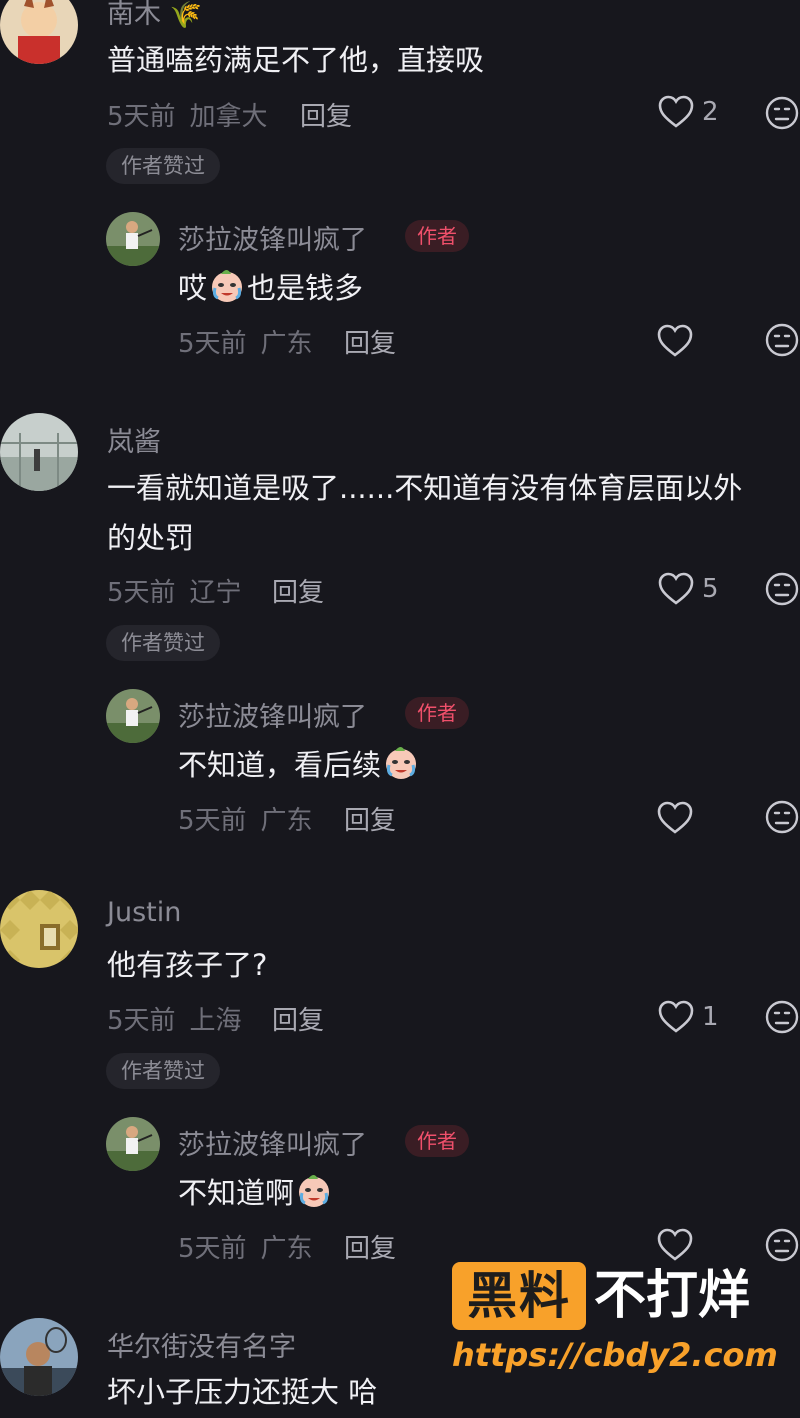  What do you see at coordinates (154, 15) in the screenshot?
I see `comment-username: 南木 🌾` at bounding box center [154, 15].